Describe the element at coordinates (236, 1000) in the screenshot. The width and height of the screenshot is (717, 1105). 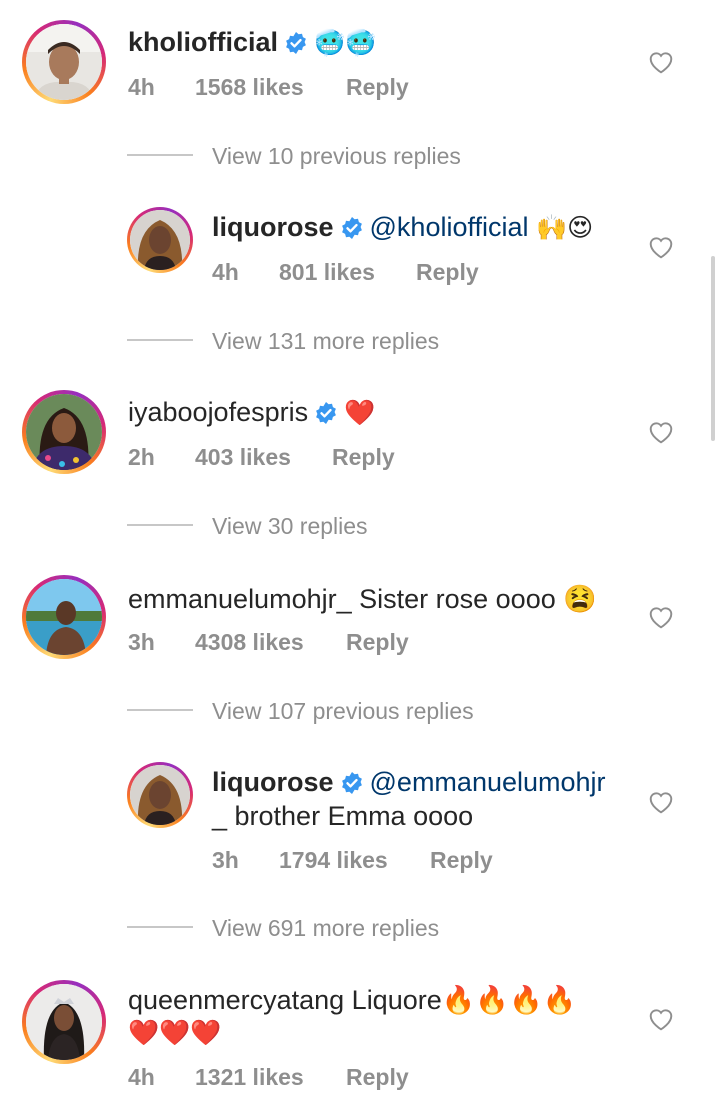
I see `username: queenmercyatang` at that location.